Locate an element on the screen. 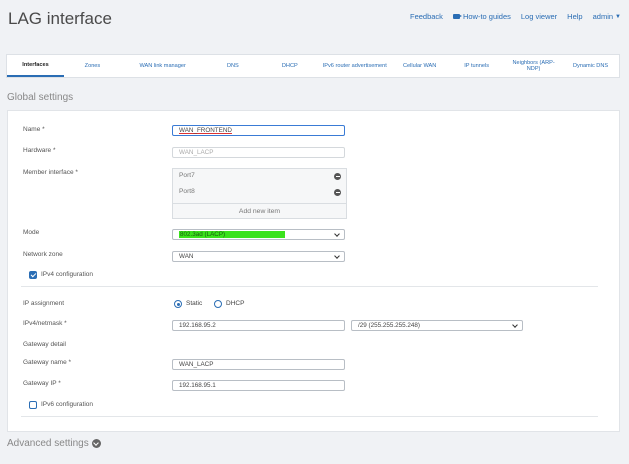  admin-menu: admin ▼ is located at coordinates (607, 16).